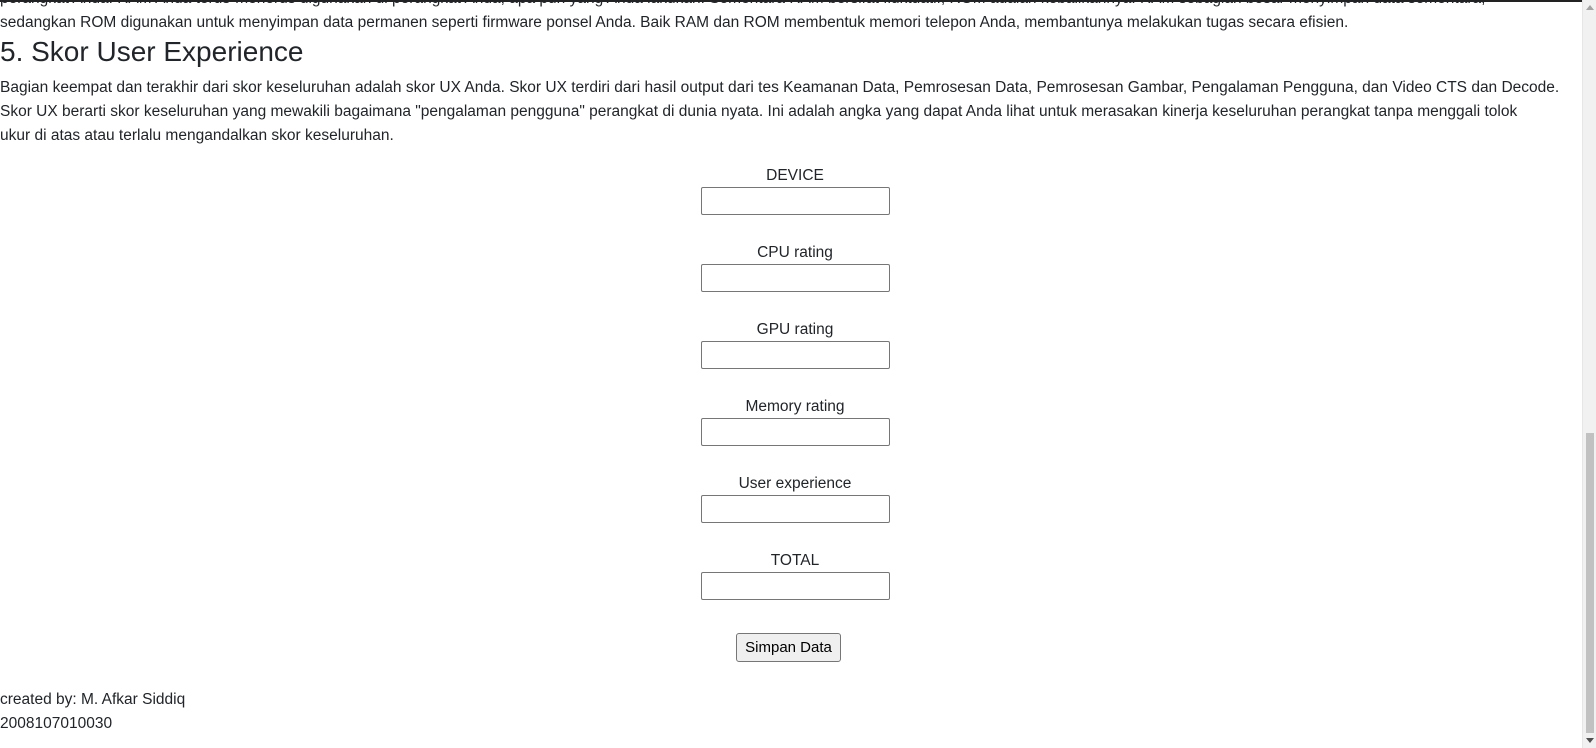 The width and height of the screenshot is (1596, 748). Describe the element at coordinates (1589, 7) in the screenshot. I see `triangle-up-icon` at that location.